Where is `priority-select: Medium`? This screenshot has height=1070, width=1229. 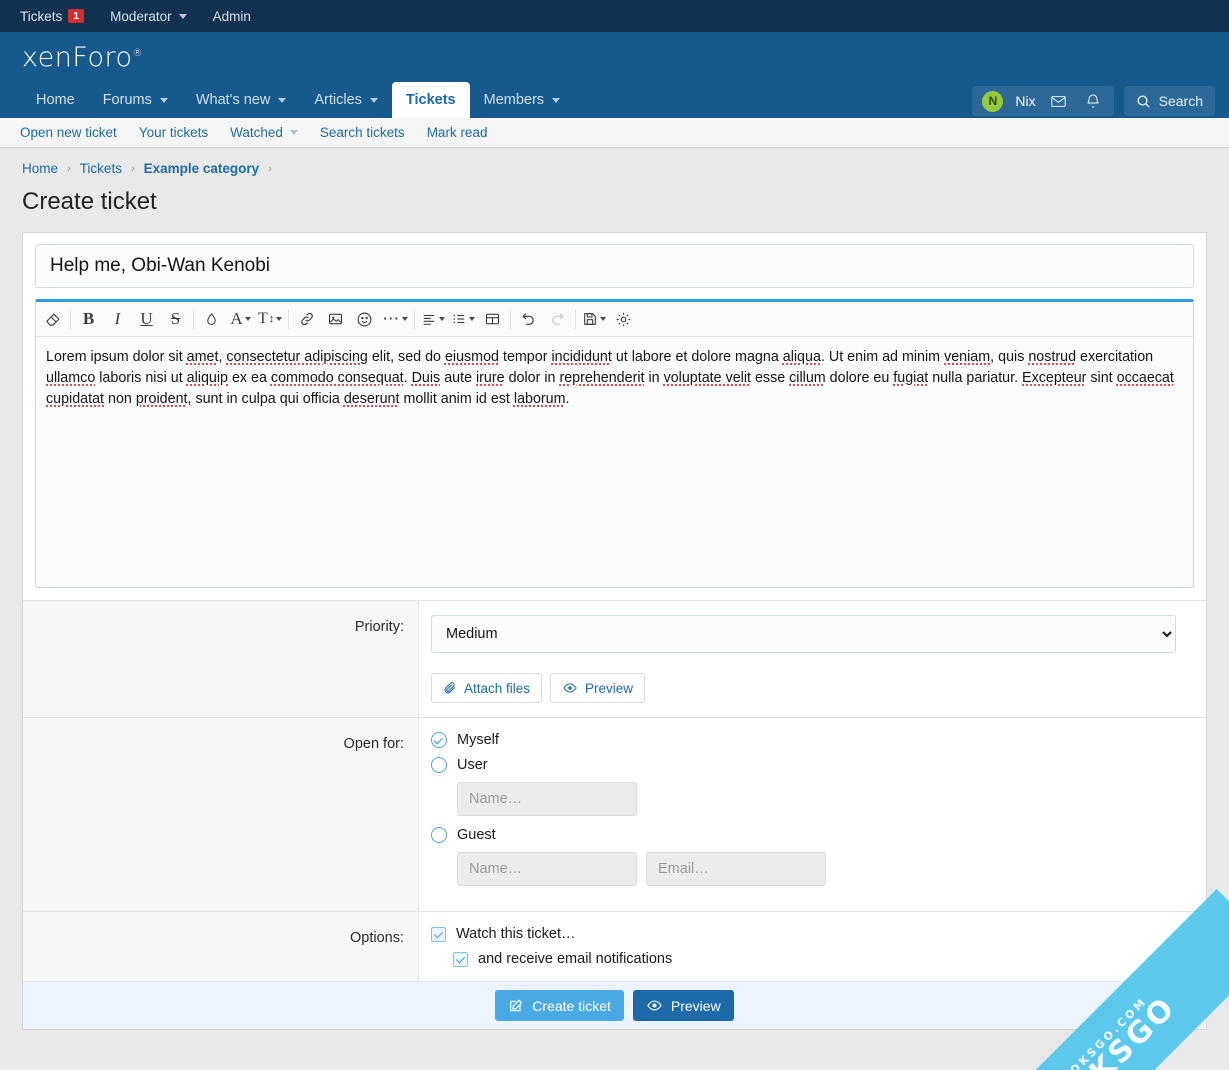 priority-select: Medium is located at coordinates (803, 634).